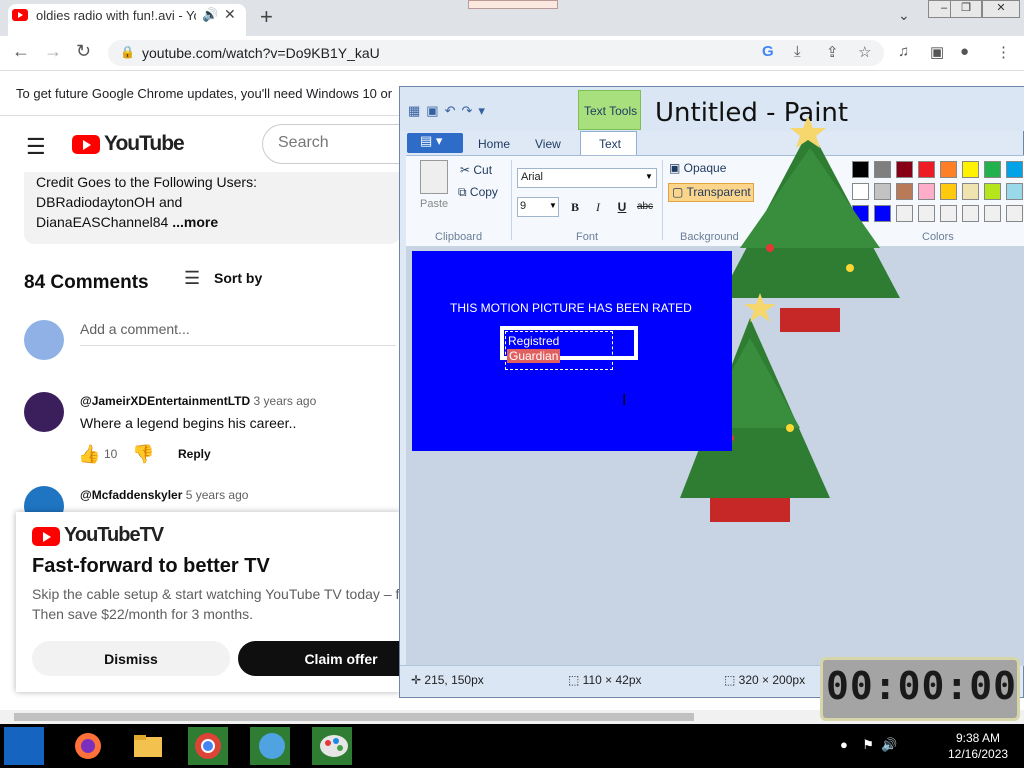 Image resolution: width=1024 pixels, height=770 pixels. I want to click on youtube-favicon-icon, so click(20, 15).